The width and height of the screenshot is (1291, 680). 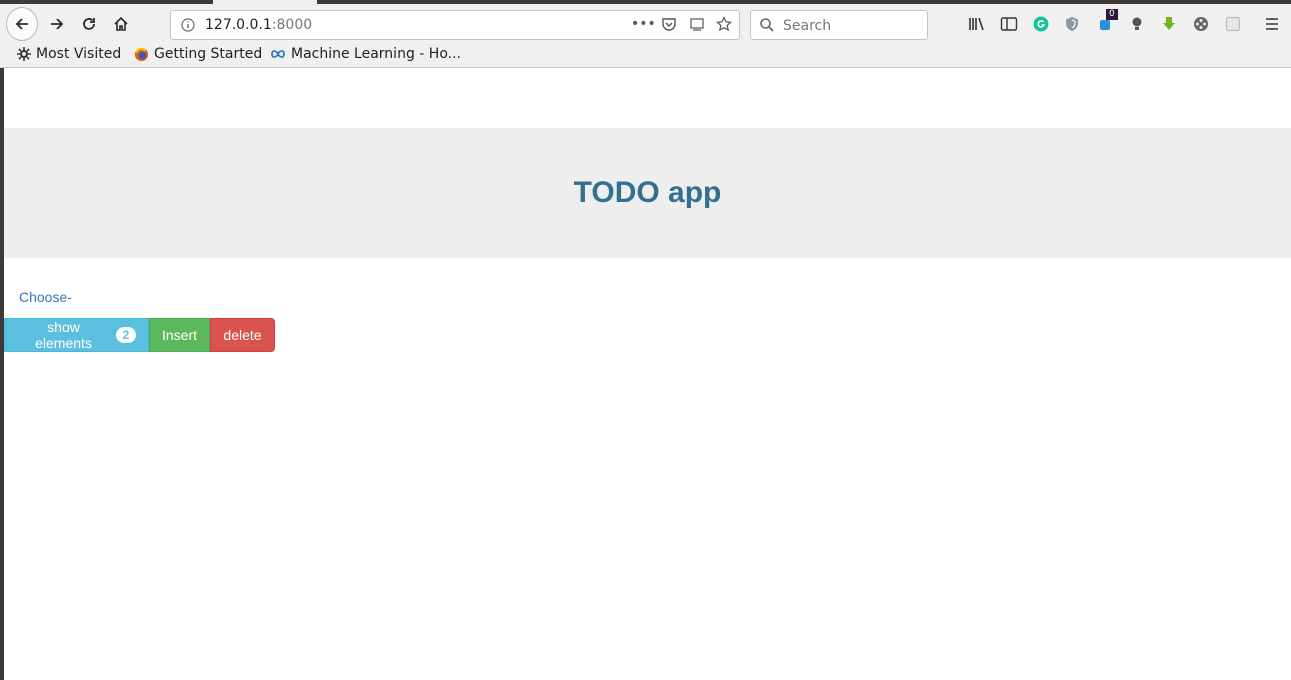 I want to click on forward-button, so click(x=57, y=24).